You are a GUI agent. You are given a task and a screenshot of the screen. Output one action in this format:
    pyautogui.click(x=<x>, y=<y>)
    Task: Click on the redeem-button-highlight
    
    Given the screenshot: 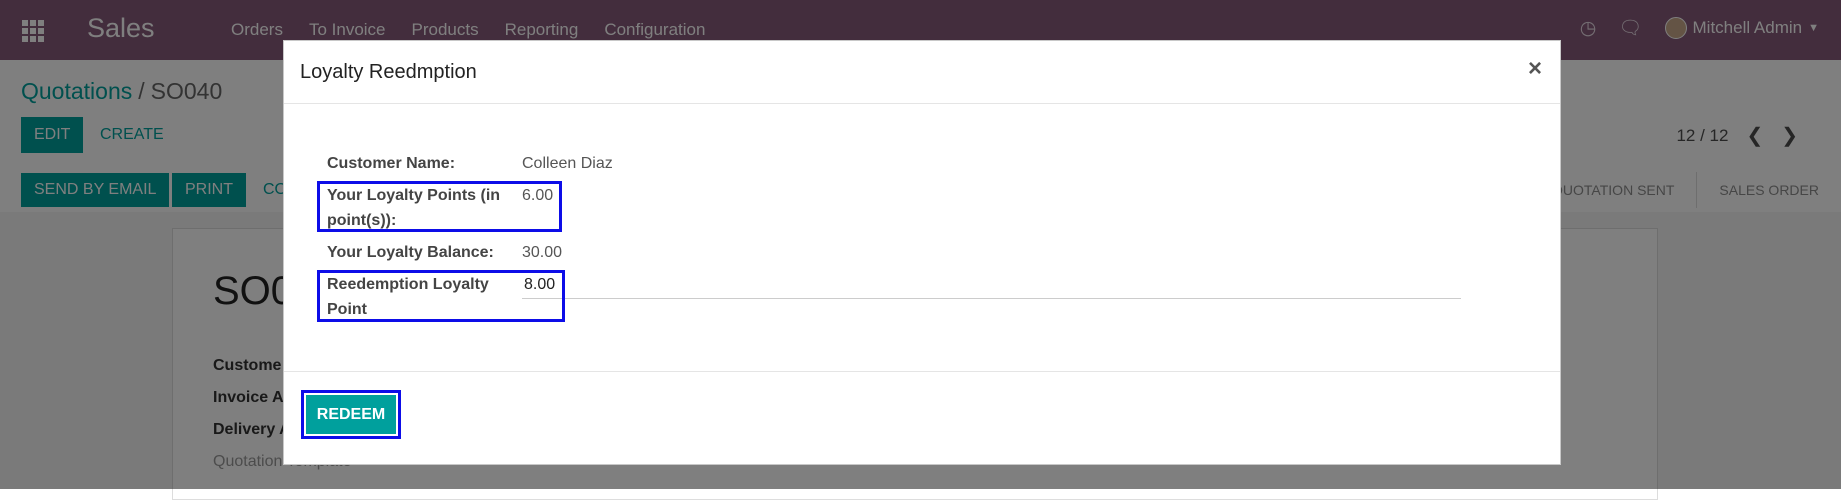 What is the action you would take?
    pyautogui.click(x=351, y=414)
    